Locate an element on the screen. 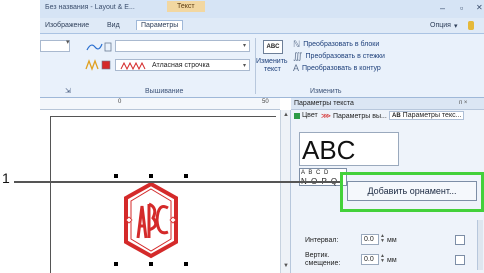  maximize-button: ▫ is located at coordinates (461, 8).